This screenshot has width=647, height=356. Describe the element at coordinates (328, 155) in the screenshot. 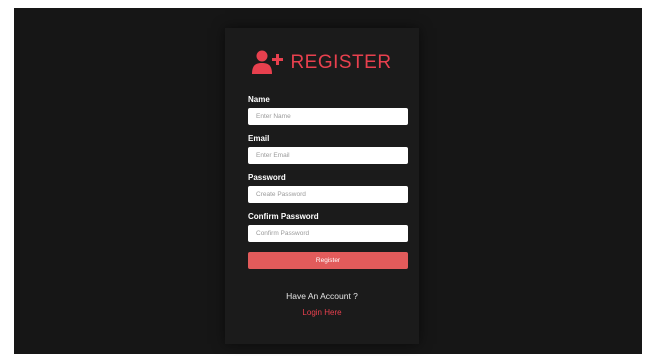

I see `email-input` at that location.